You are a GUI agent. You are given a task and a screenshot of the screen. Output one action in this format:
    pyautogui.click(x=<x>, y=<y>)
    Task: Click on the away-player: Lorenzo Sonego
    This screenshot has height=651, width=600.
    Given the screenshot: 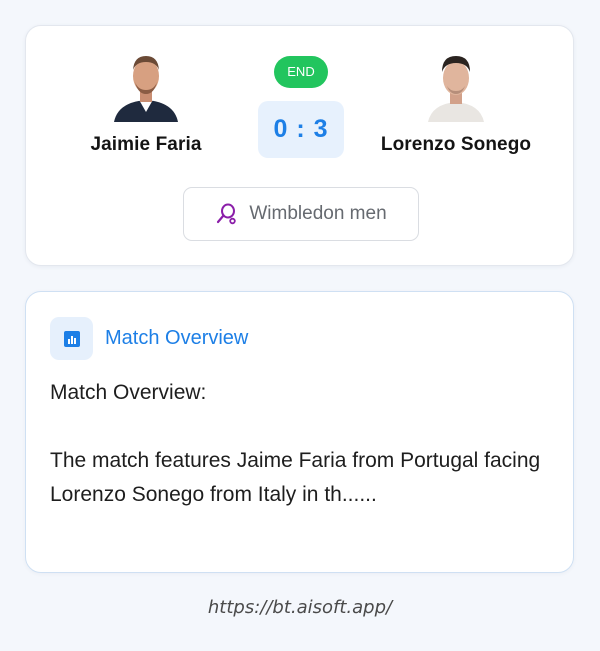 What is the action you would take?
    pyautogui.click(x=456, y=102)
    